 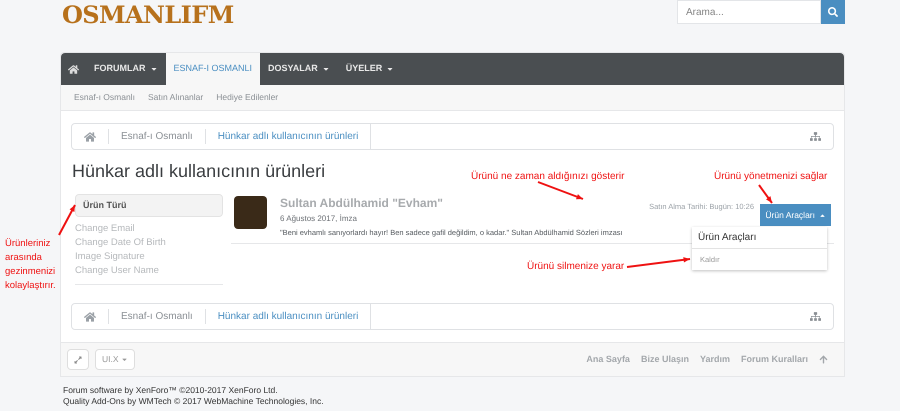 What do you see at coordinates (171, 390) in the screenshot?
I see `copyright-text: Forum software by XenForo™ ©2010-2017 XenForo Ltd.` at bounding box center [171, 390].